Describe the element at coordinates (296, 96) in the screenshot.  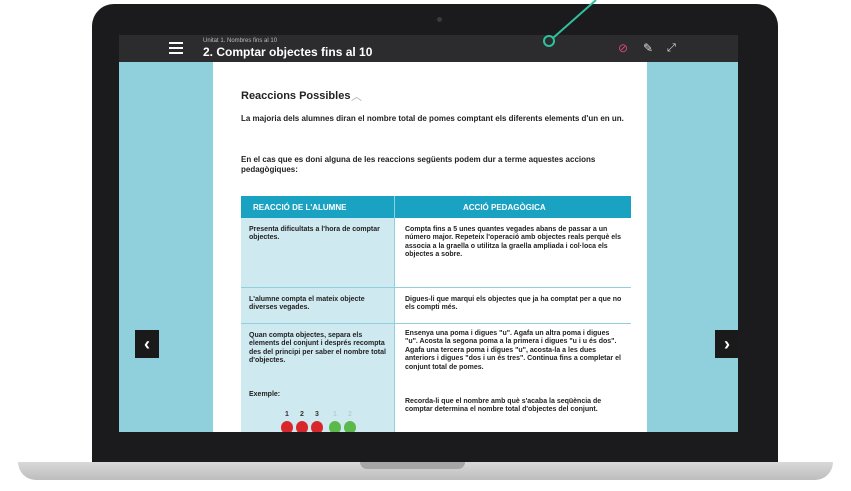
I see `section-title: Reaccions Possibles` at that location.